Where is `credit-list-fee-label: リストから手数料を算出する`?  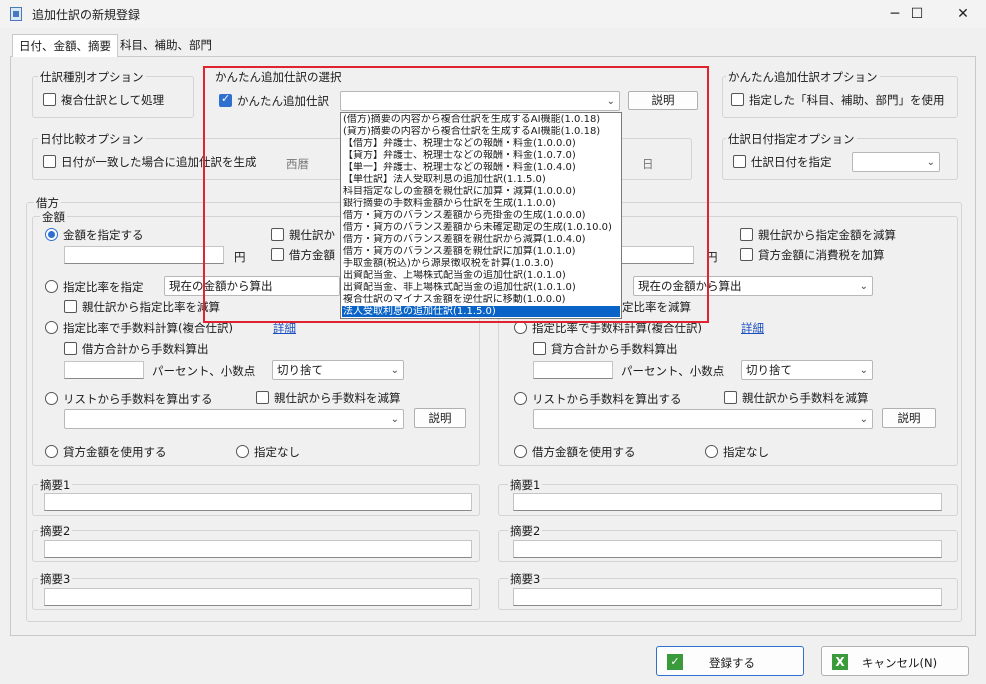 credit-list-fee-label: リストから手数料を算出する is located at coordinates (607, 399).